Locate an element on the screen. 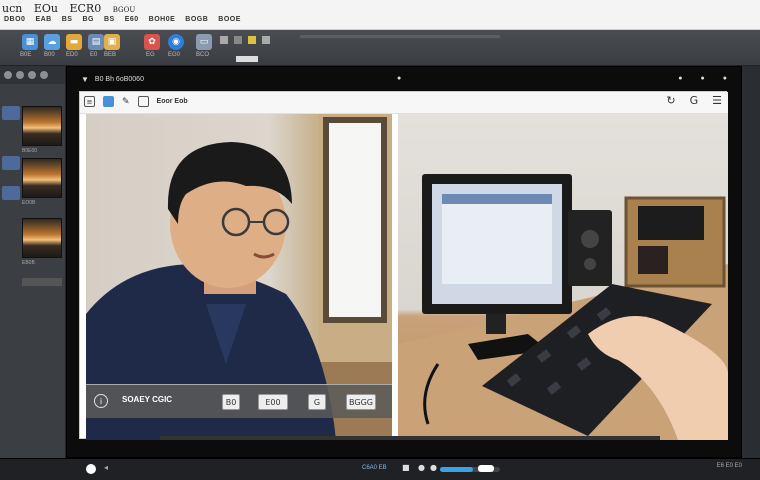 This screenshot has width=760, height=480. document-toolbar: ≡ ✎ Eoor Eob ↻ G ☰ is located at coordinates (404, 103).